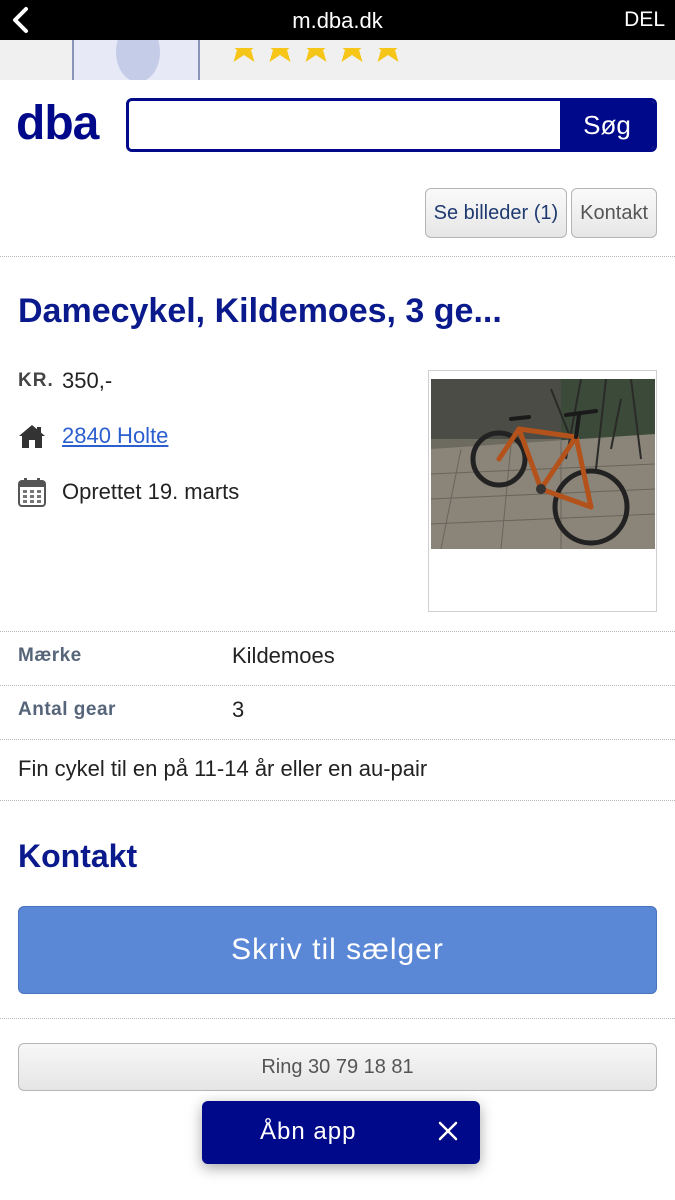 This screenshot has width=675, height=1200. Describe the element at coordinates (67, 709) in the screenshot. I see `attribute-label: Antal gear` at that location.